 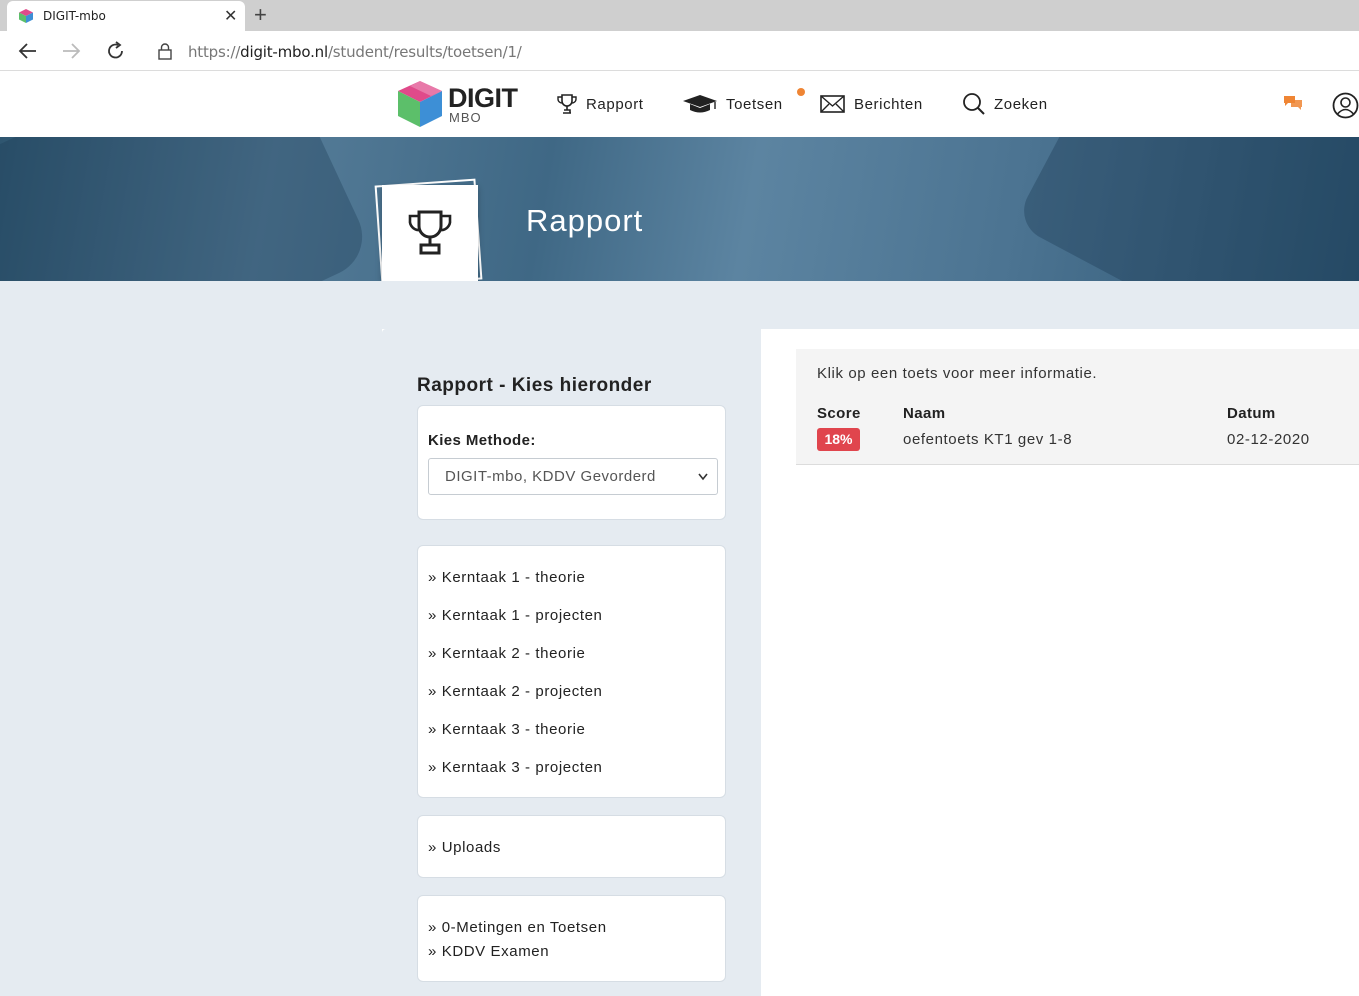 I want to click on methode-select: DIGIT-mbo, KDDV Gevorderd, so click(x=573, y=476).